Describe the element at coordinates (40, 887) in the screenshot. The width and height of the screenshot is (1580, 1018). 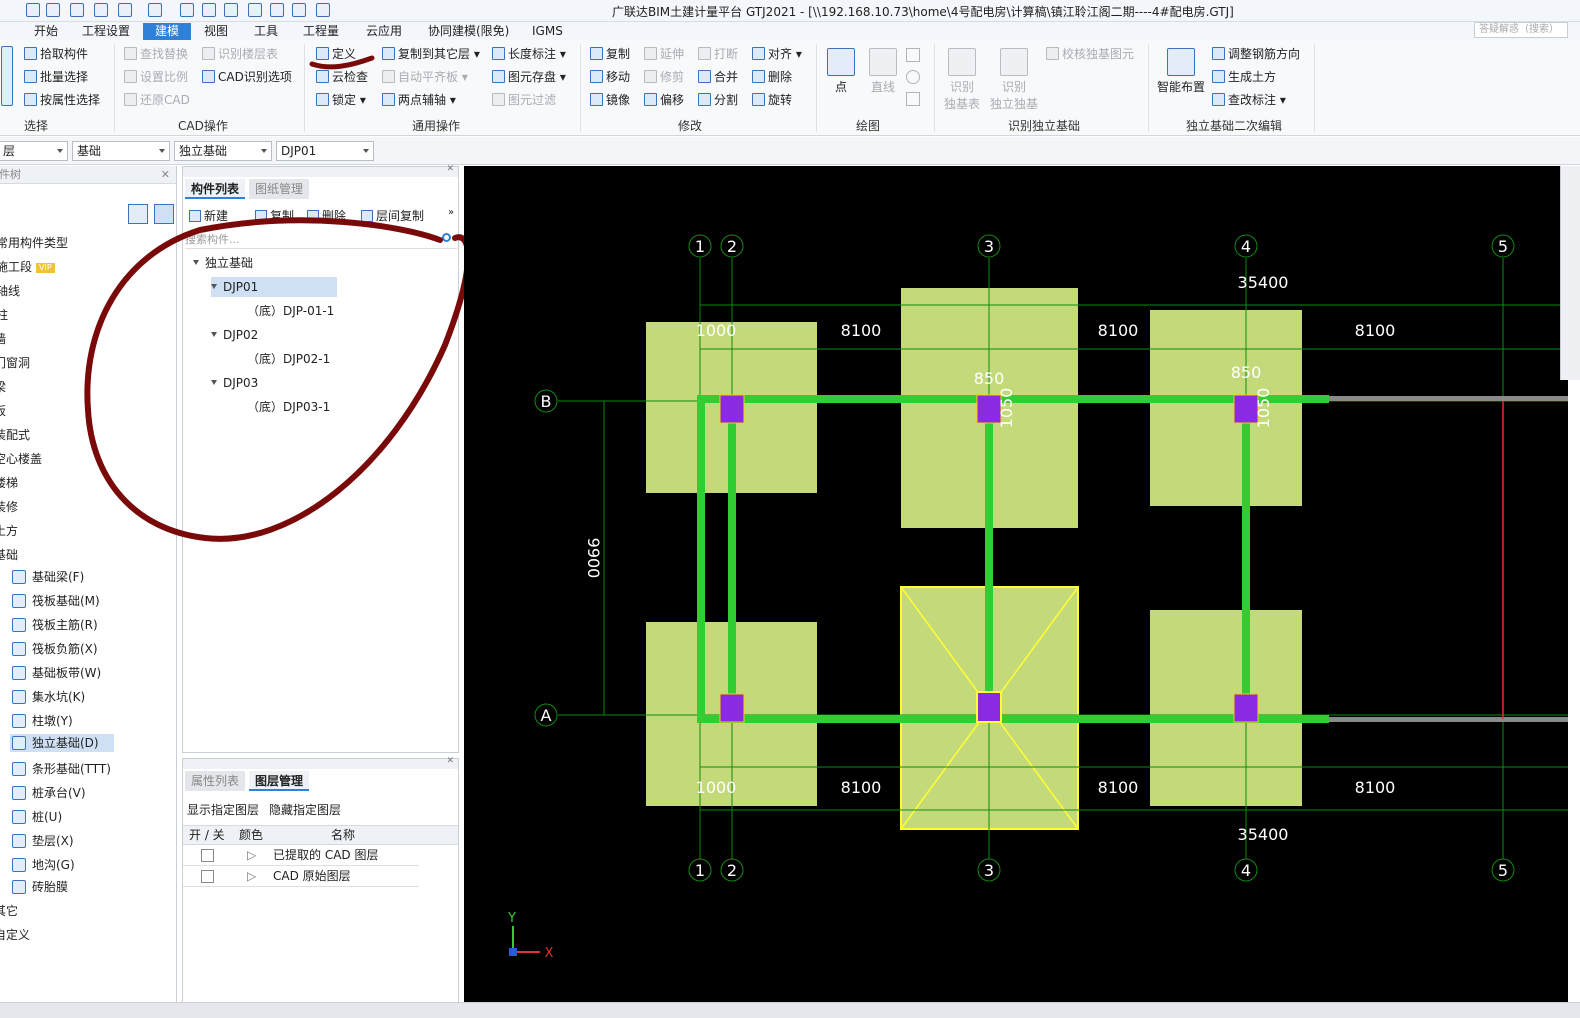
I see `tree-item-brick-mold: 砖胎膜` at that location.